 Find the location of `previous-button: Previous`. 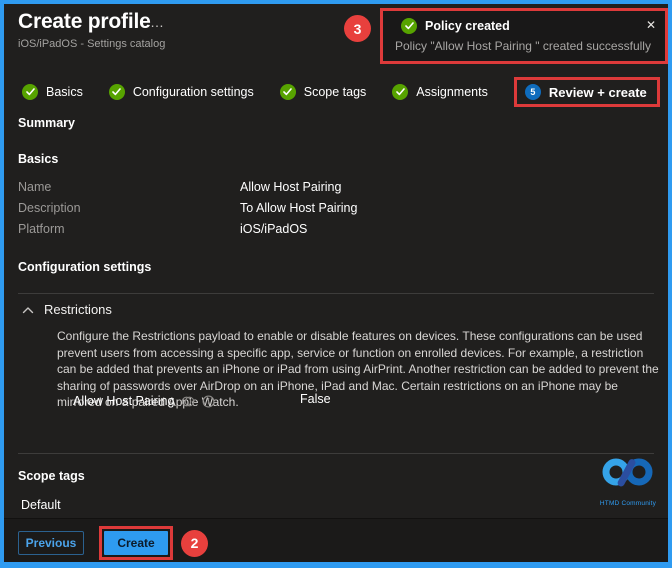

previous-button: Previous is located at coordinates (51, 543).